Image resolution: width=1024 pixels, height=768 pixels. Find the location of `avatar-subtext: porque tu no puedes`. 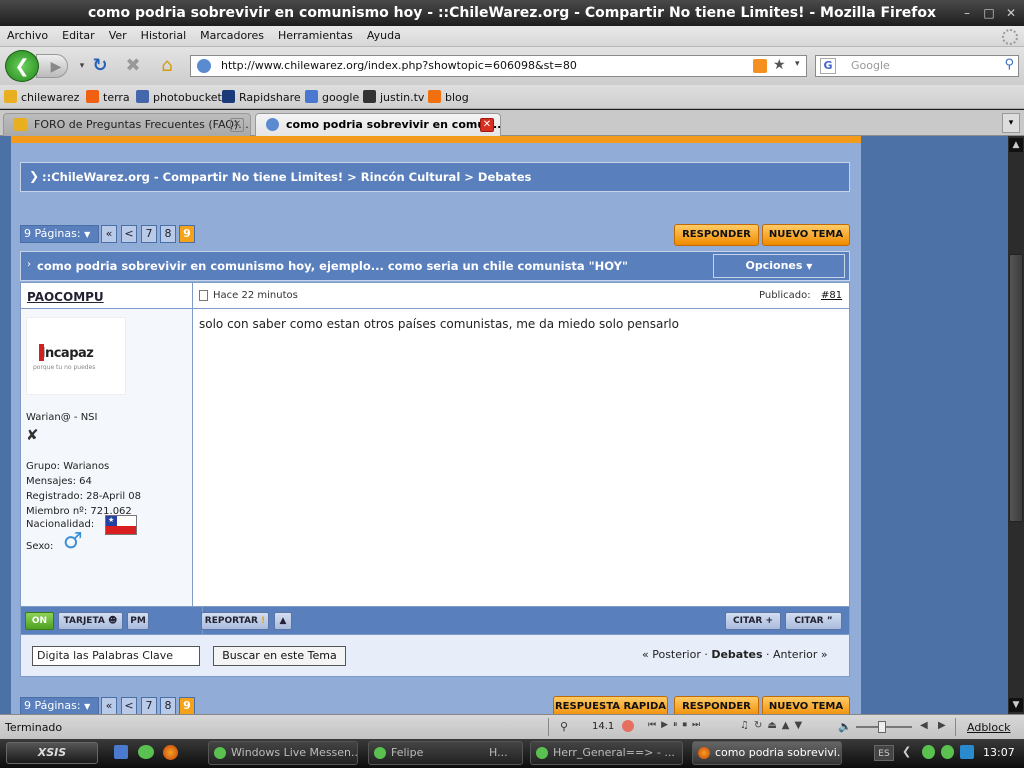

avatar-subtext: porque tu no puedes is located at coordinates (64, 367).